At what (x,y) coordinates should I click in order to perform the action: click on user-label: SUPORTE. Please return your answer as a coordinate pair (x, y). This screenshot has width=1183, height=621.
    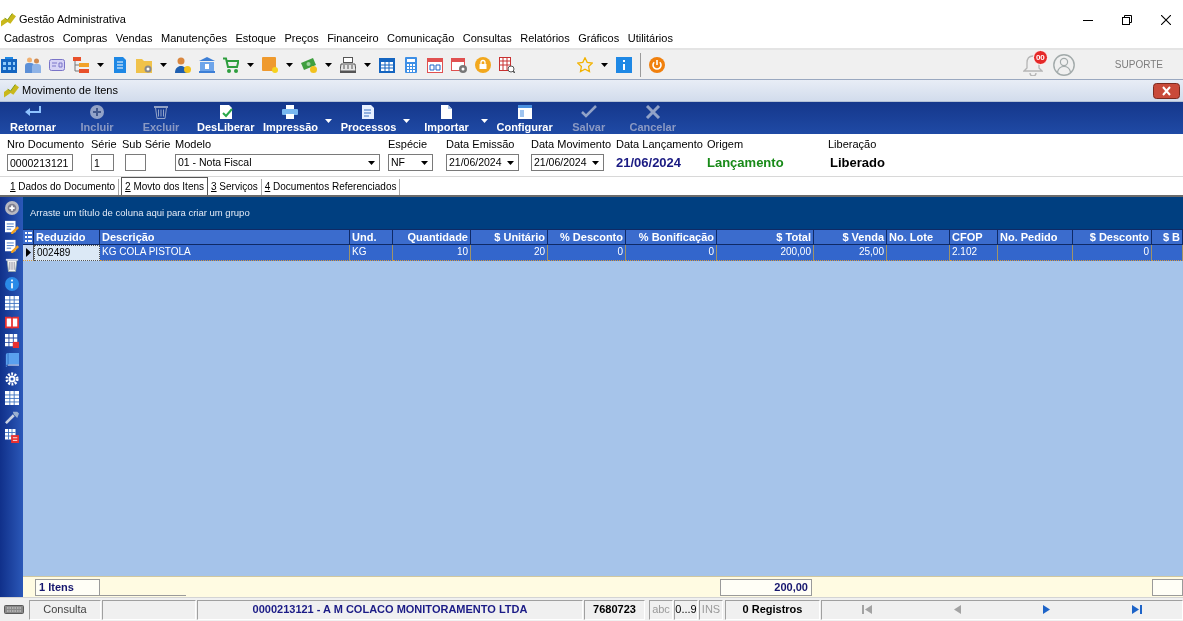
    Looking at the image, I should click on (1138, 64).